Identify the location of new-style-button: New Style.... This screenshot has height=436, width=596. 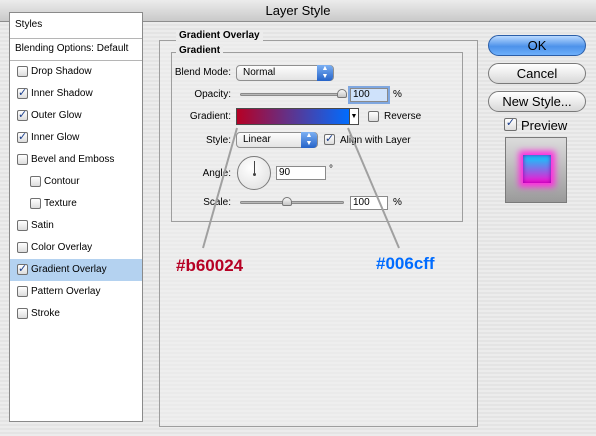
(537, 101).